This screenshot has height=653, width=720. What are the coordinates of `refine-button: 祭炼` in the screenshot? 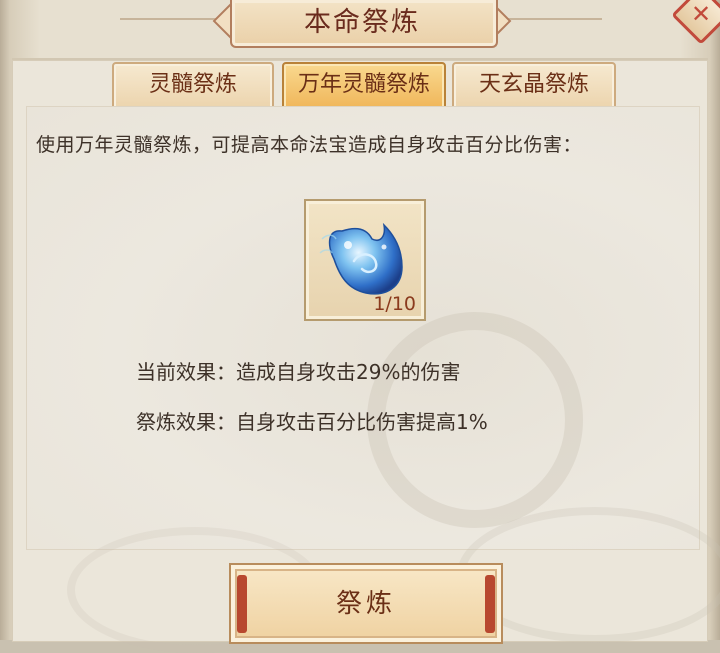 It's located at (366, 603).